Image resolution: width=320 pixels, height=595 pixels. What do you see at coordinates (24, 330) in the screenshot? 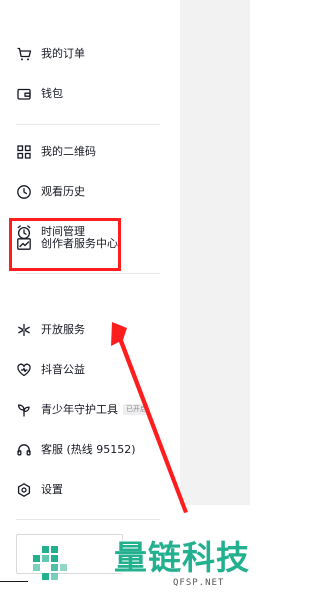
I see `asterisk-icon` at bounding box center [24, 330].